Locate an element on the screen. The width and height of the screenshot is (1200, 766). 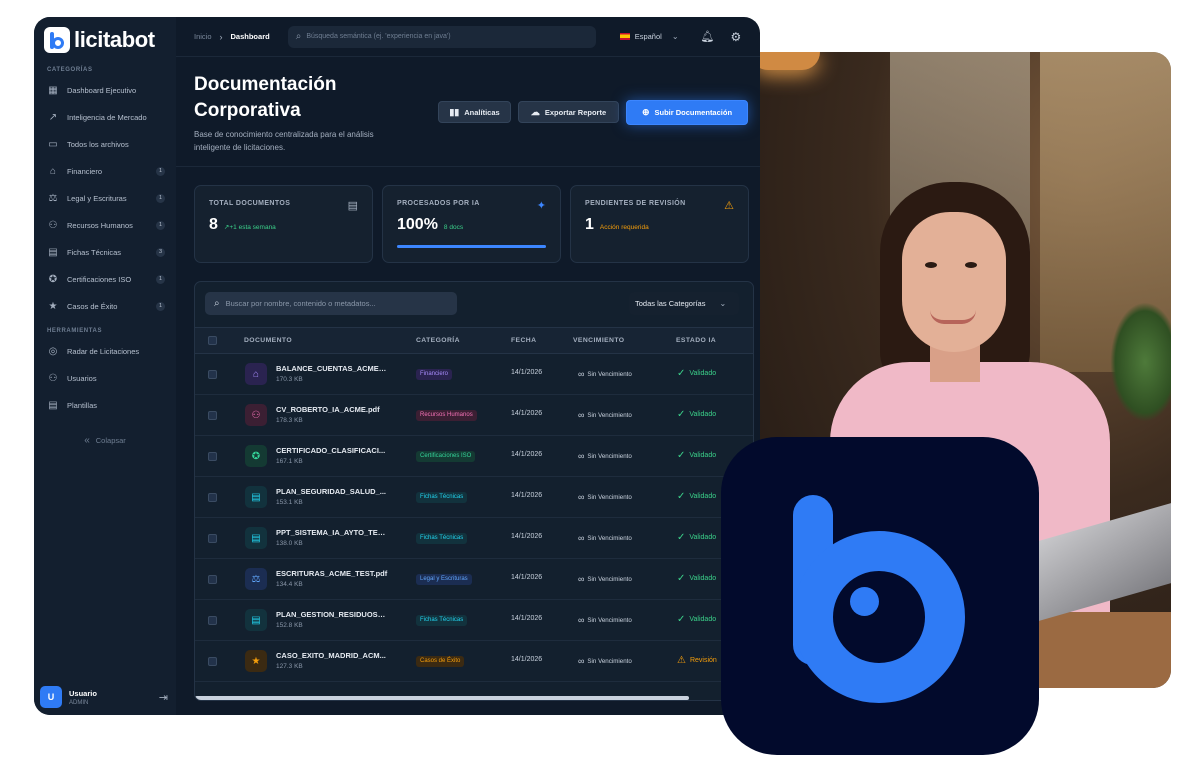
sidebar-item: ▦ Dashboard Ejecutivo is located at coordinates (105, 90).